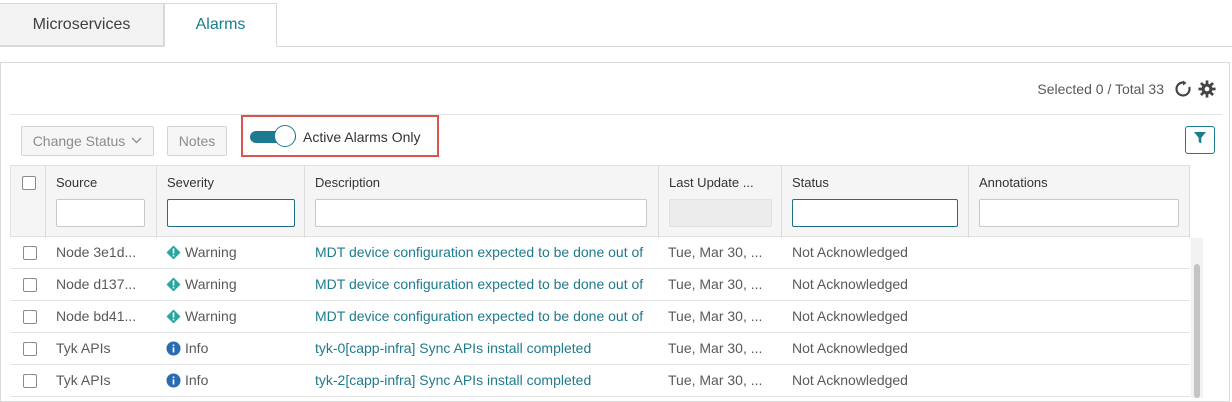 This screenshot has width=1232, height=402. Describe the element at coordinates (285, 136) in the screenshot. I see `toggle-knob` at that location.